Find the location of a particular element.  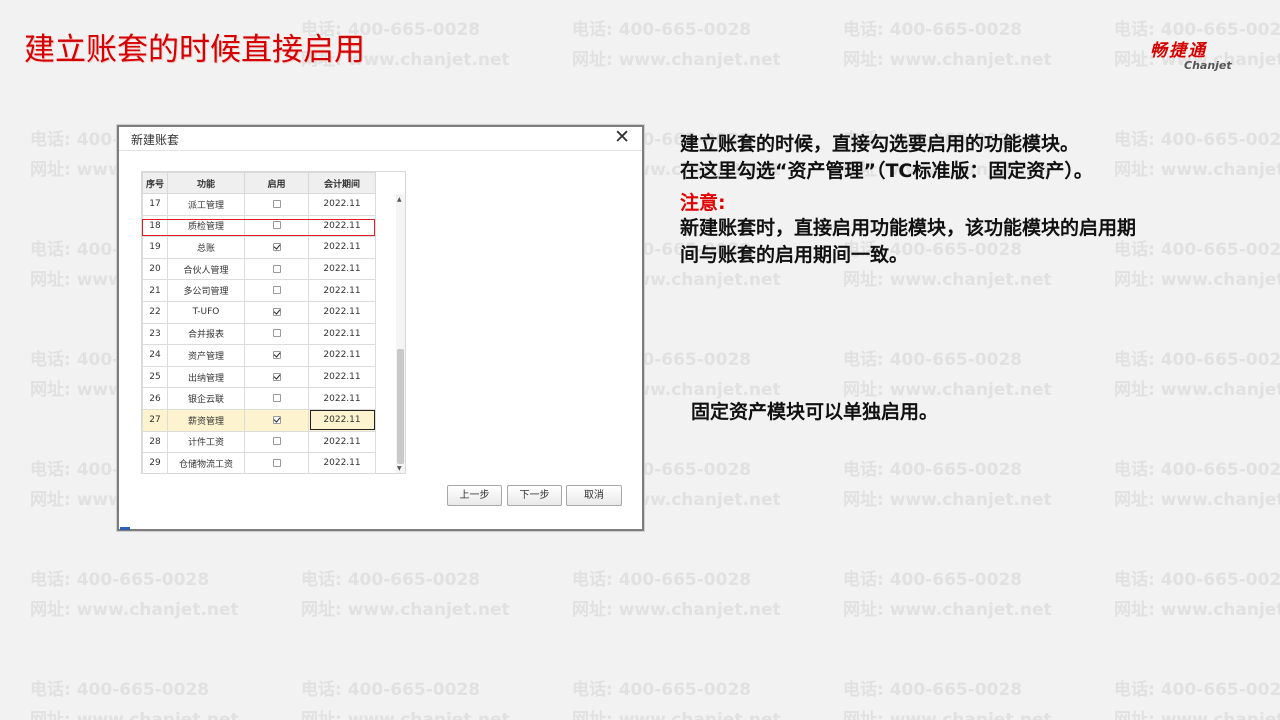

close-icon: ✕ is located at coordinates (622, 137).